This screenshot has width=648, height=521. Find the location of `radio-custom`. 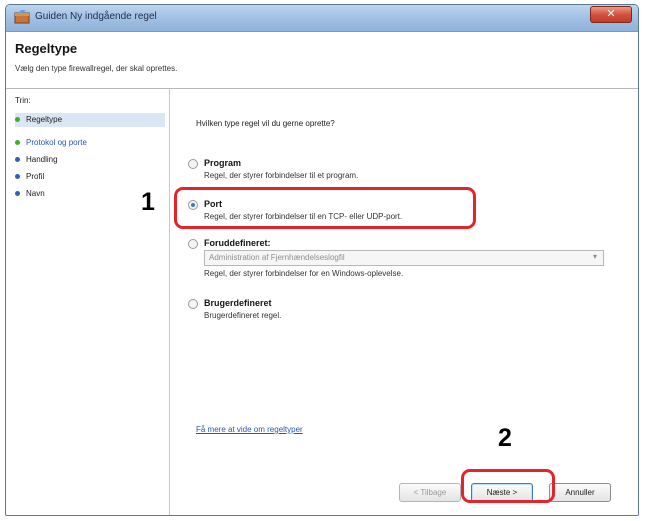

radio-custom is located at coordinates (193, 304).